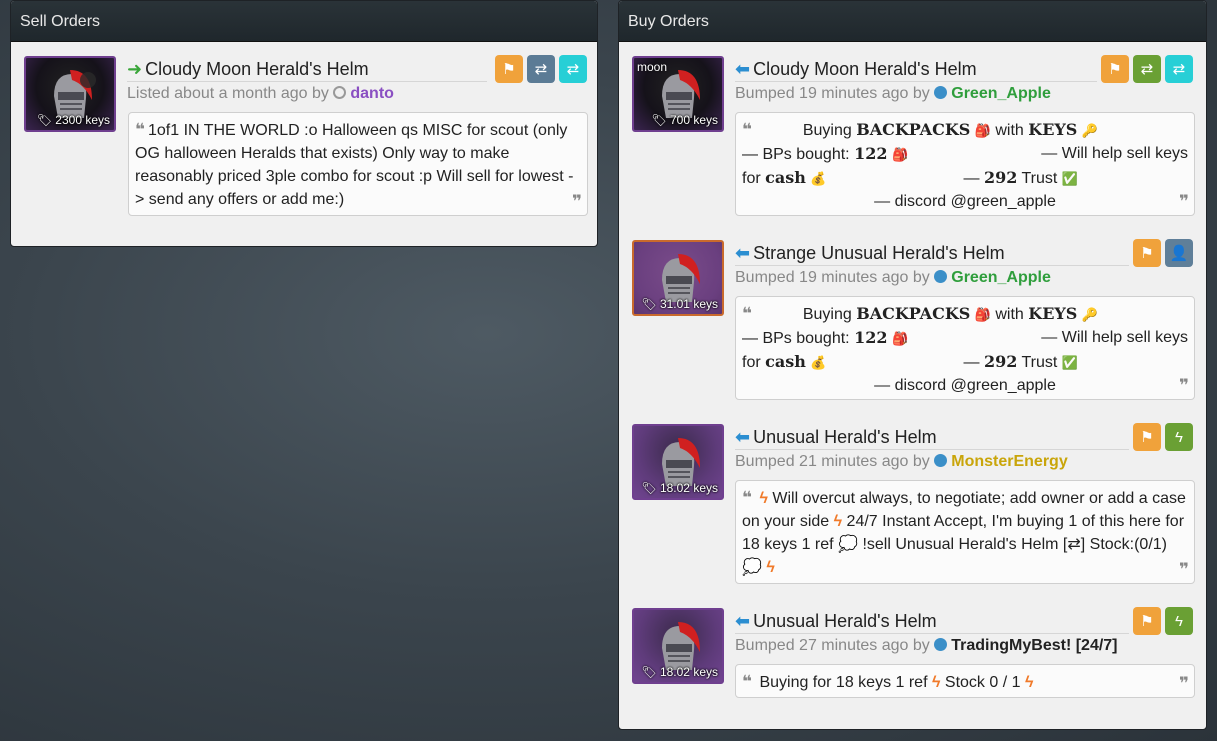 The width and height of the screenshot is (1217, 741). I want to click on item-price: 🏷 31.01 keys, so click(679, 304).